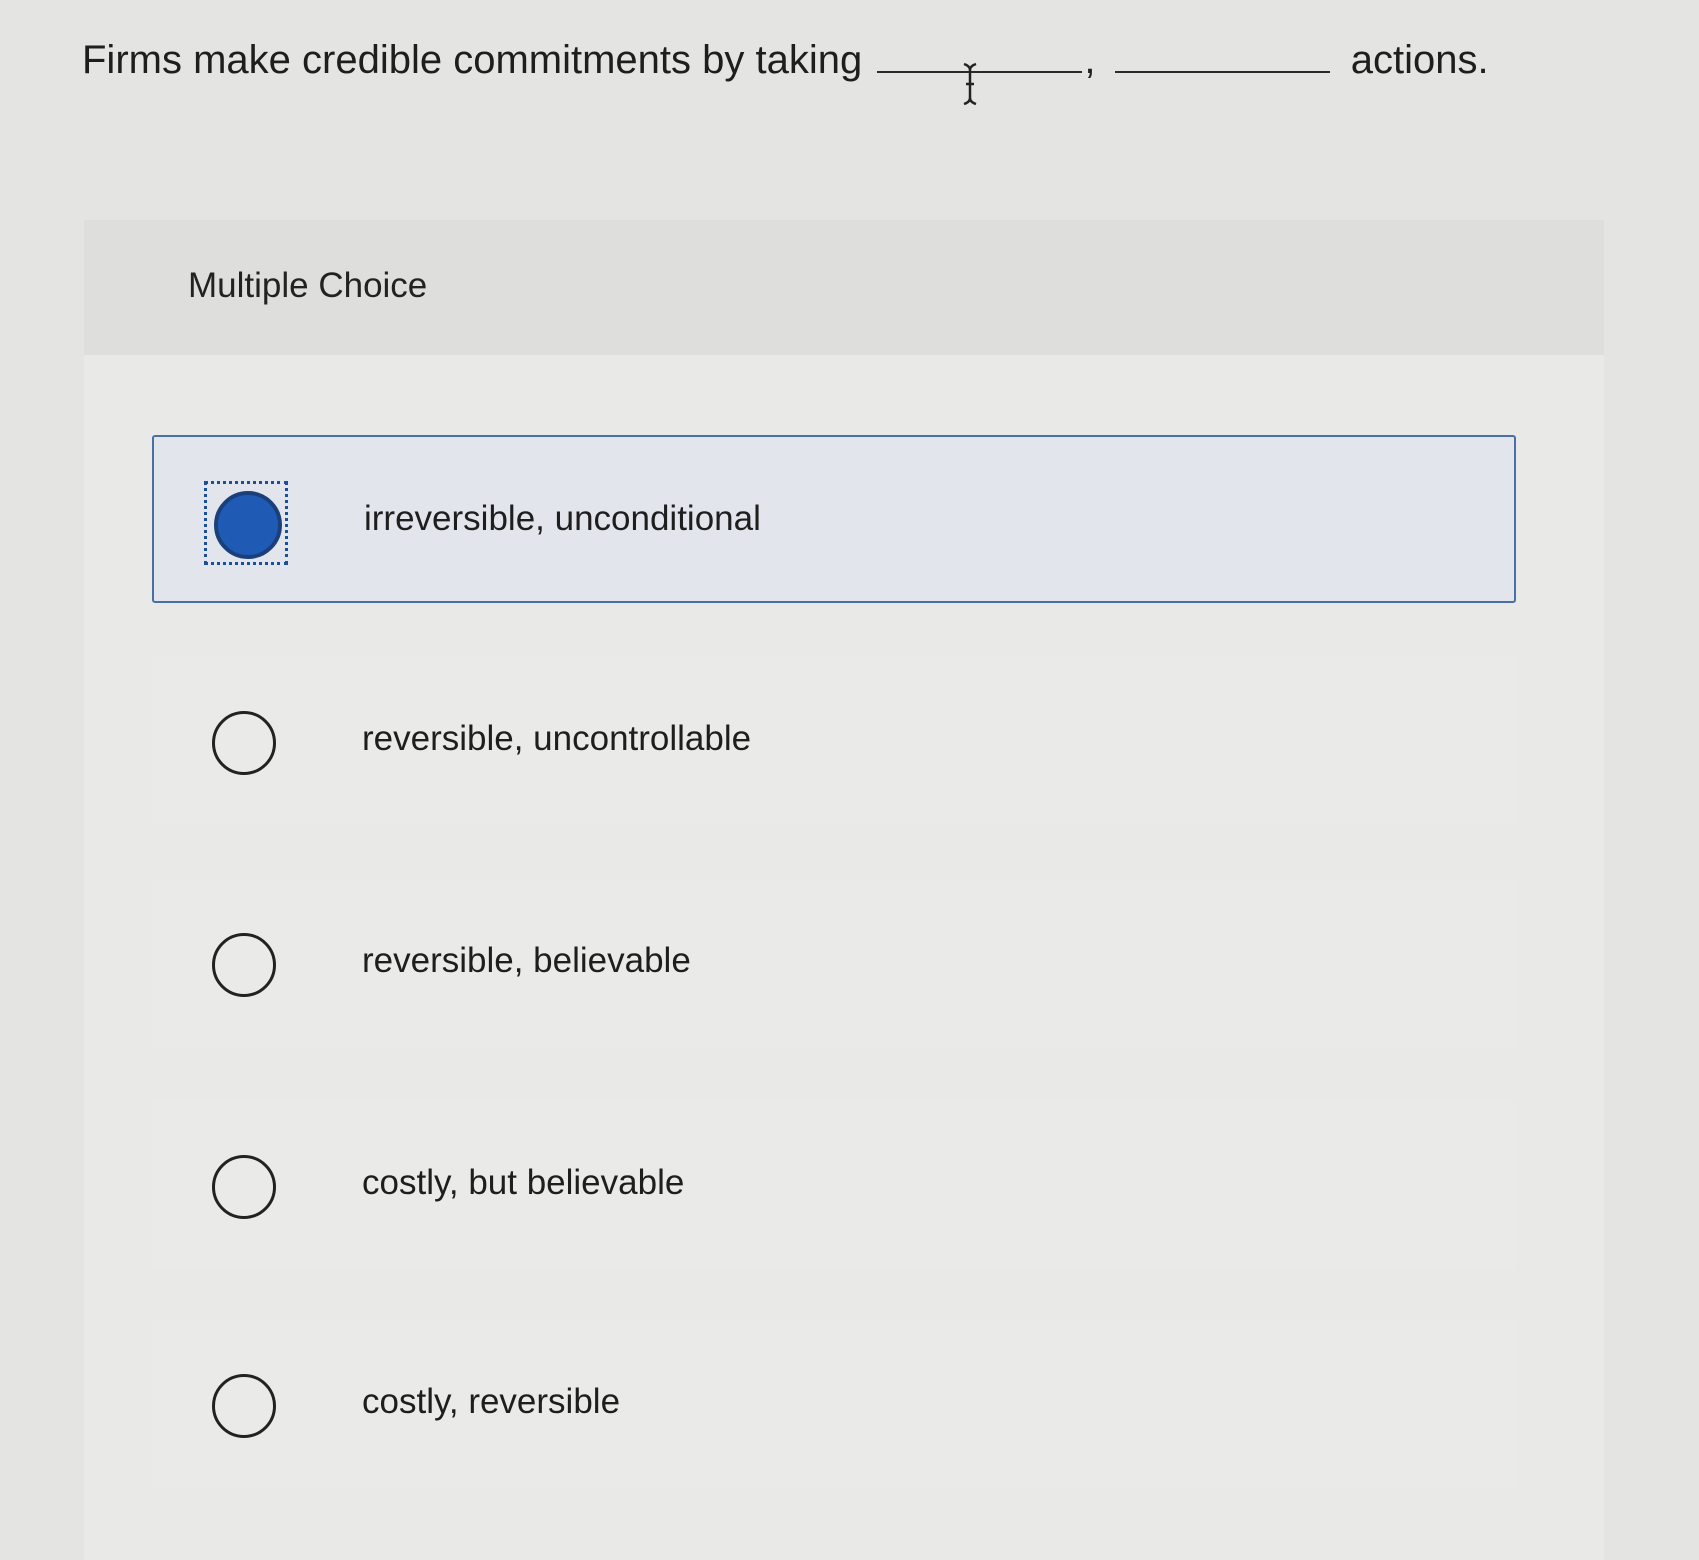 The height and width of the screenshot is (1560, 1699). Describe the element at coordinates (834, 741) in the screenshot. I see `option-2: reversible, uncontrollable` at that location.